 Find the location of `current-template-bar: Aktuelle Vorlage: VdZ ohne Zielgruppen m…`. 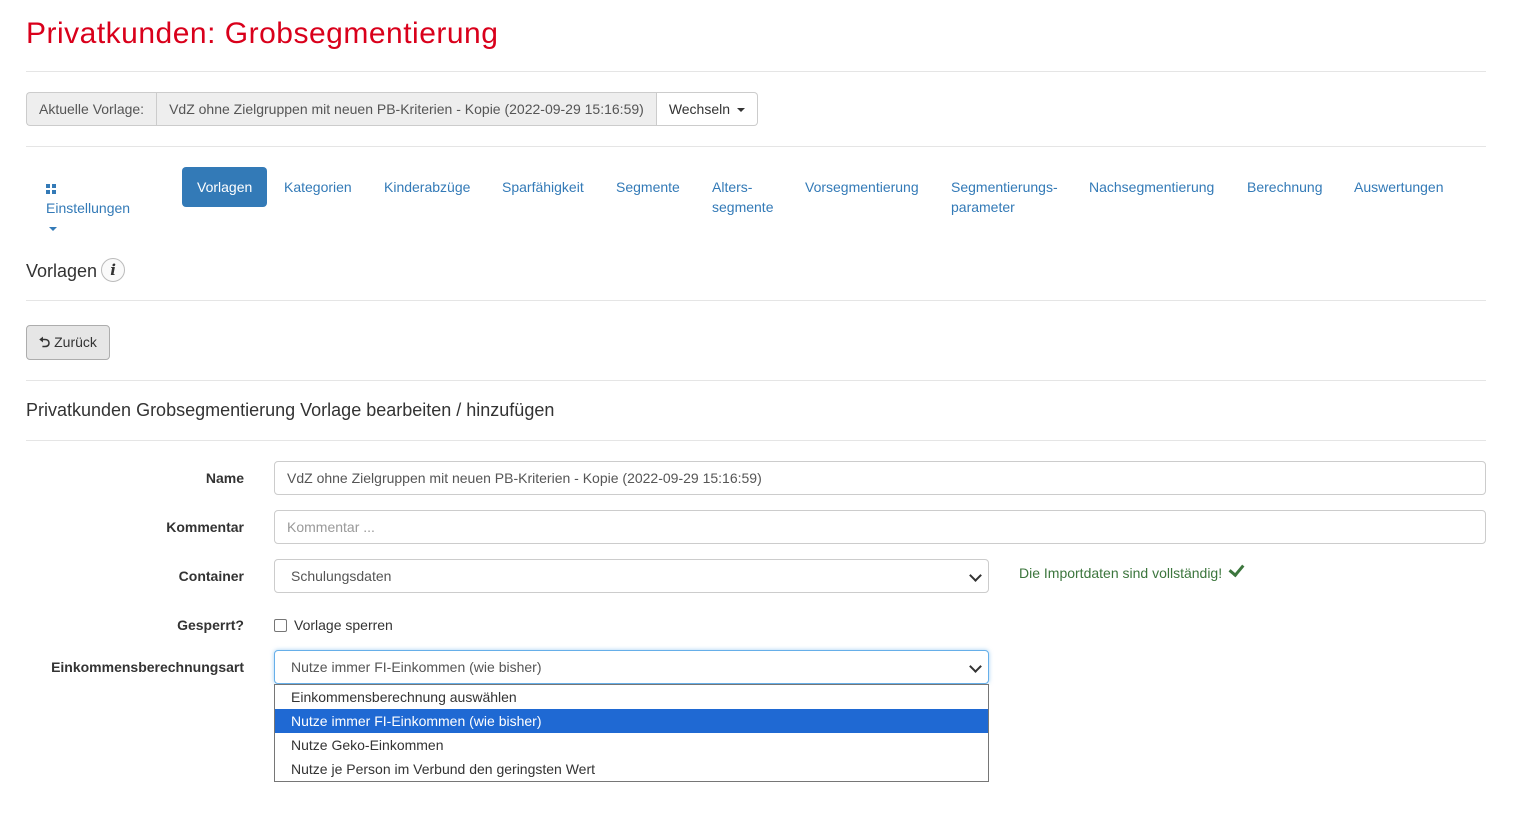

current-template-bar: Aktuelle Vorlage: VdZ ohne Zielgruppen m… is located at coordinates (392, 109).